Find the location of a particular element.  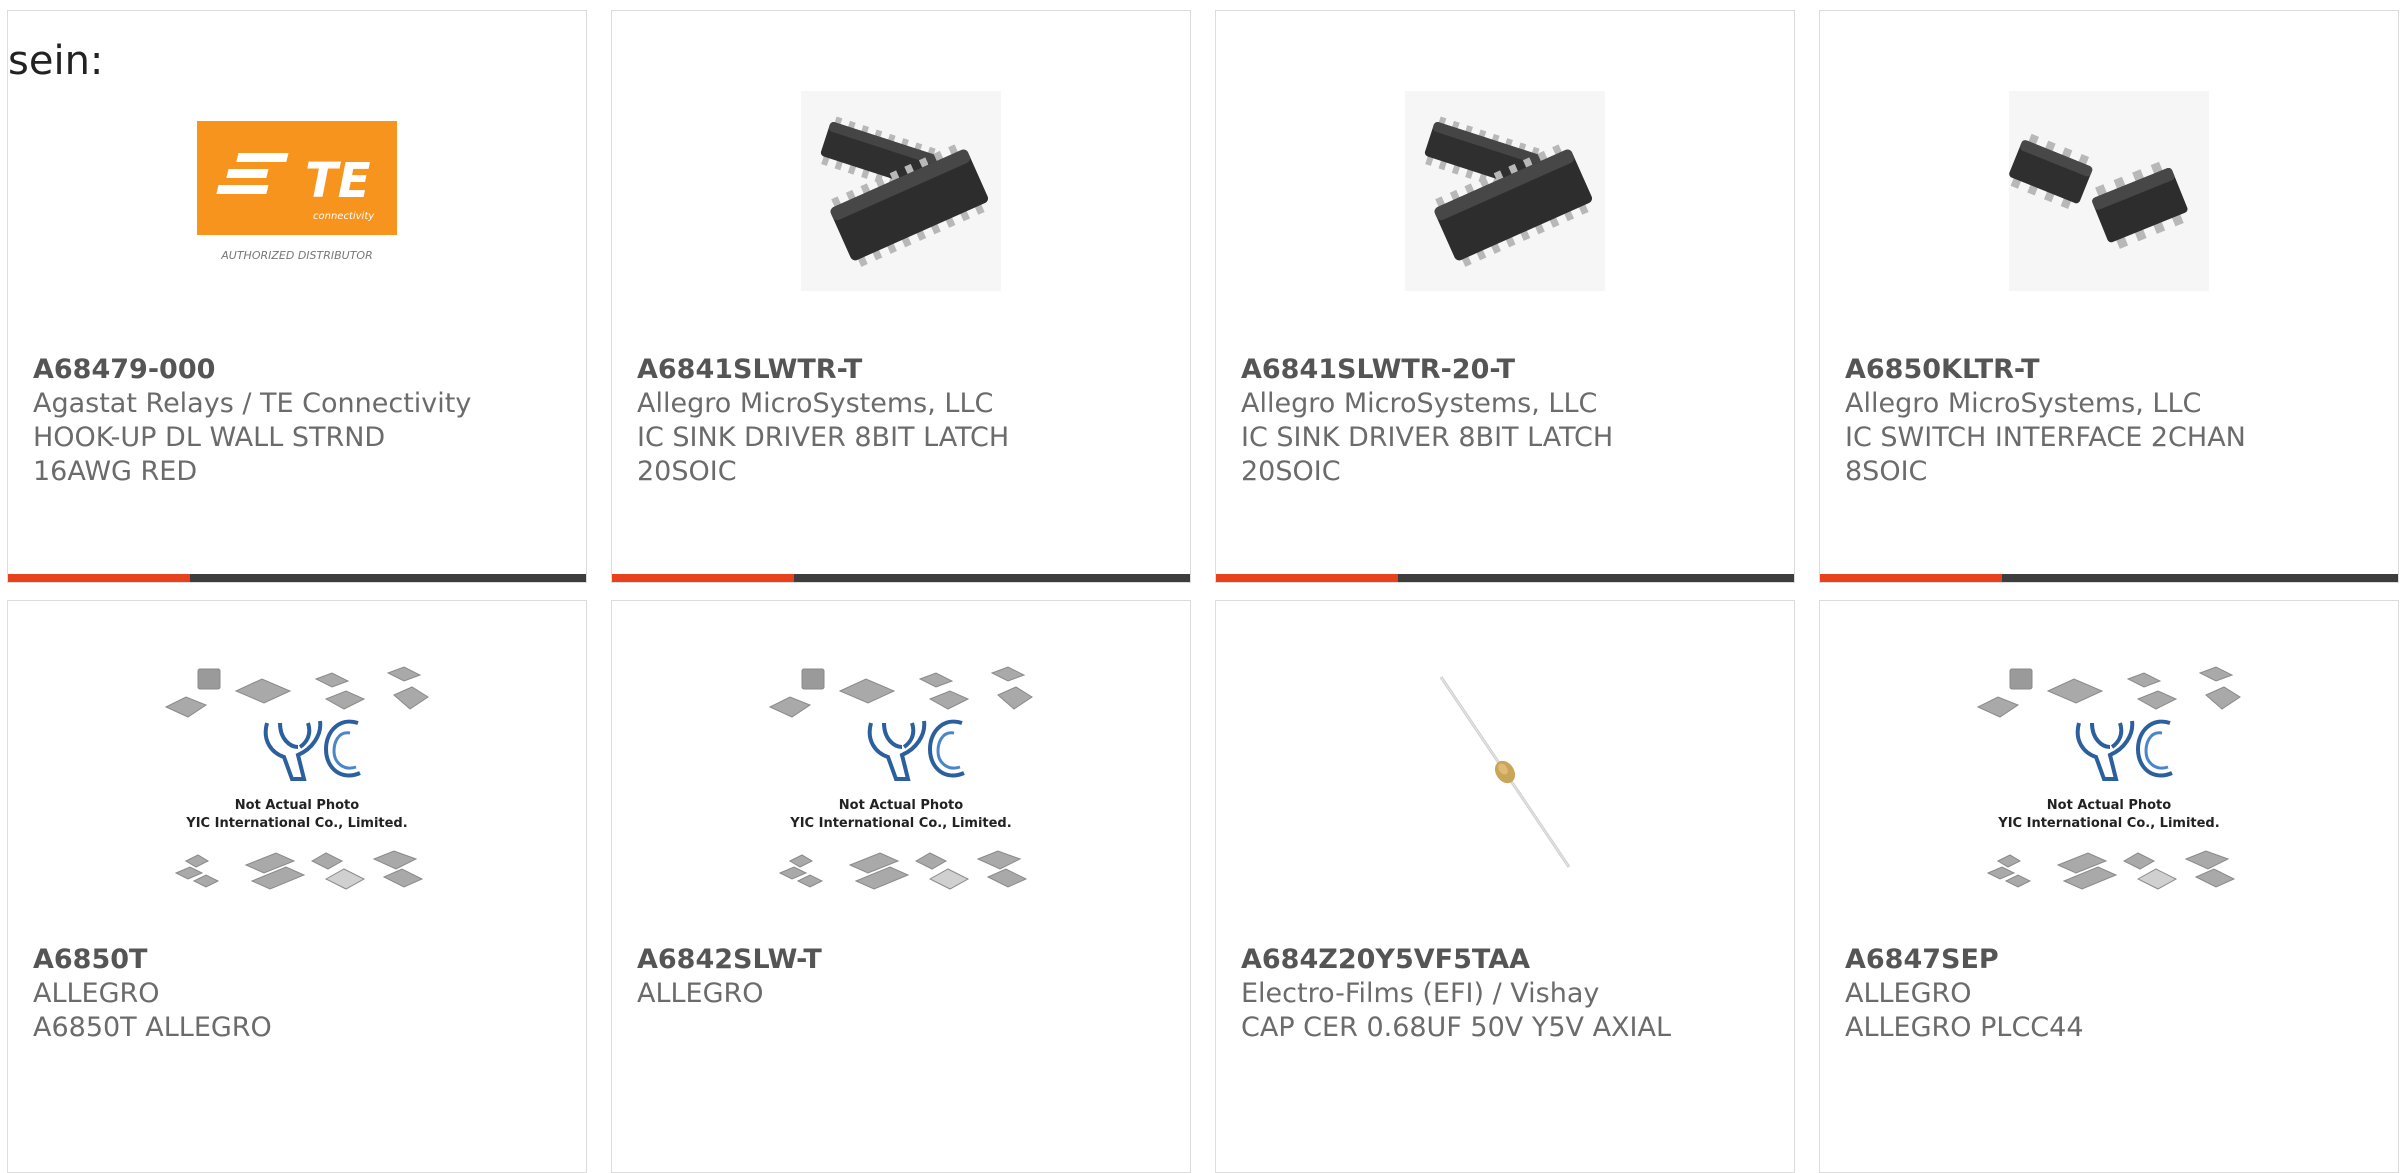

part-number: A6842SLW-T is located at coordinates (903, 960).